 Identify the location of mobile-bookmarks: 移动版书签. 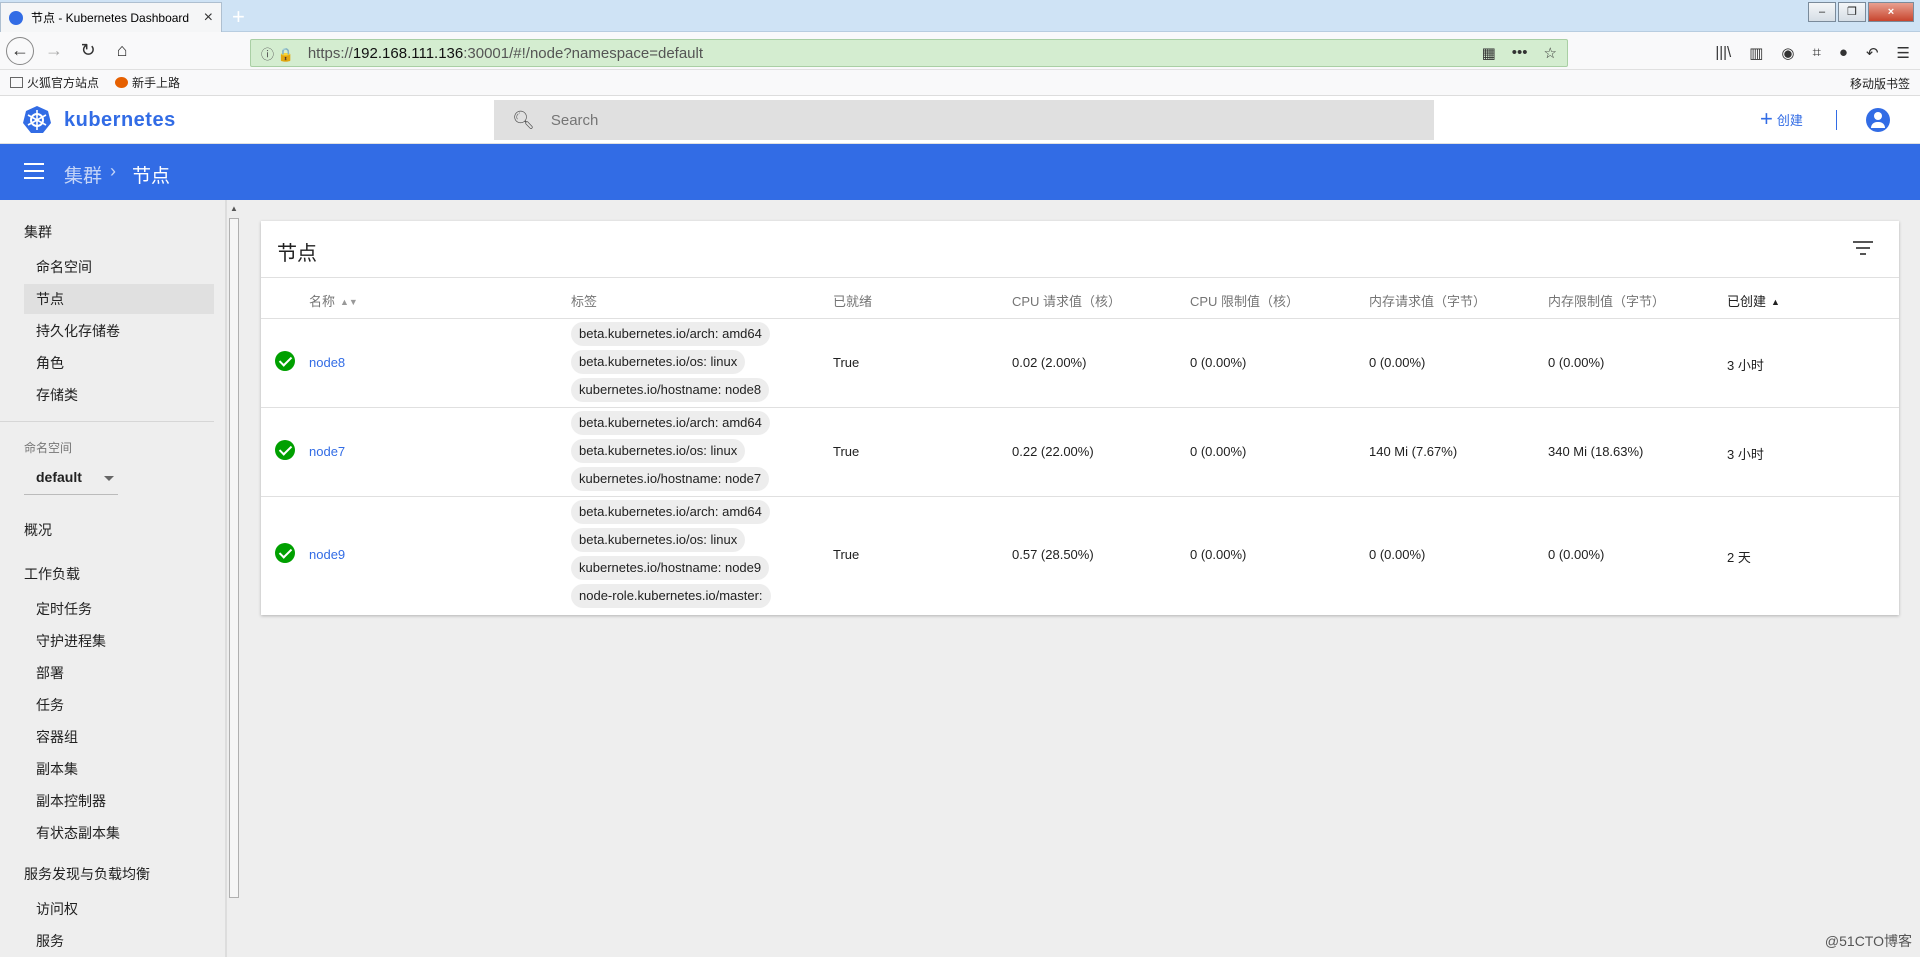
(1880, 83).